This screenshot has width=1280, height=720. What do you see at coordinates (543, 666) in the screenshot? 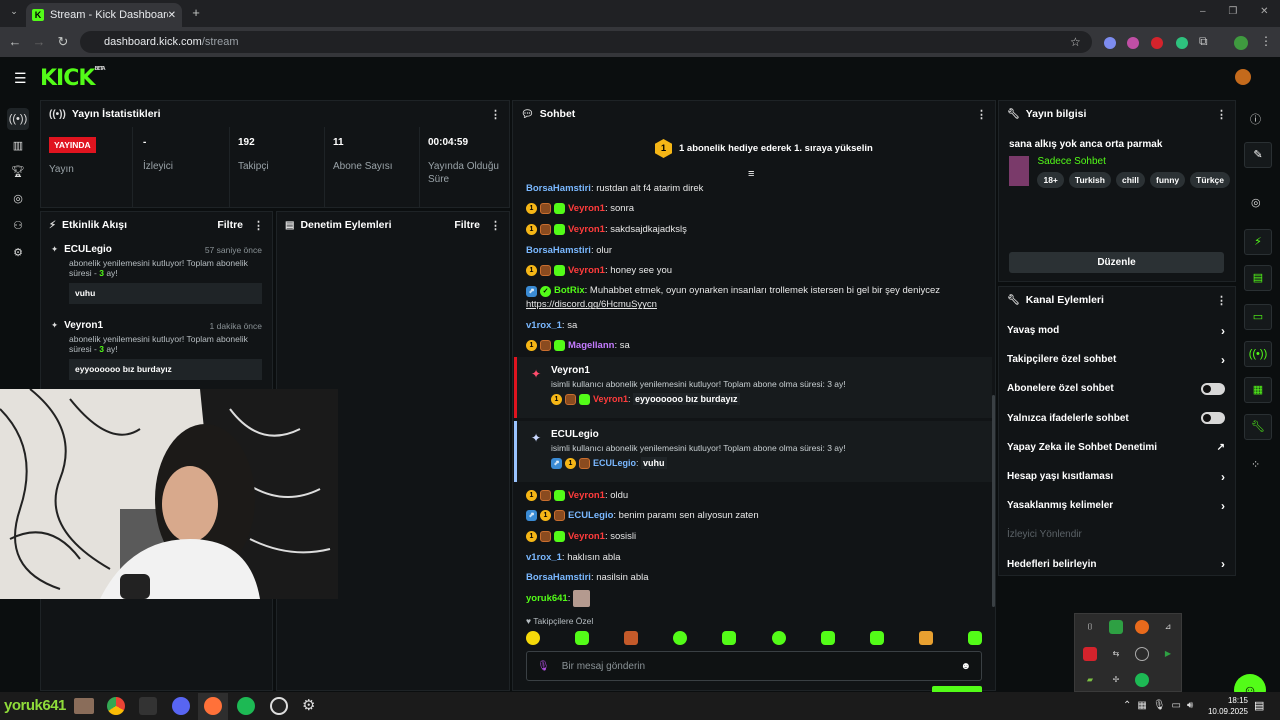
I see `microphone-icon: 🎙︎` at bounding box center [543, 666].